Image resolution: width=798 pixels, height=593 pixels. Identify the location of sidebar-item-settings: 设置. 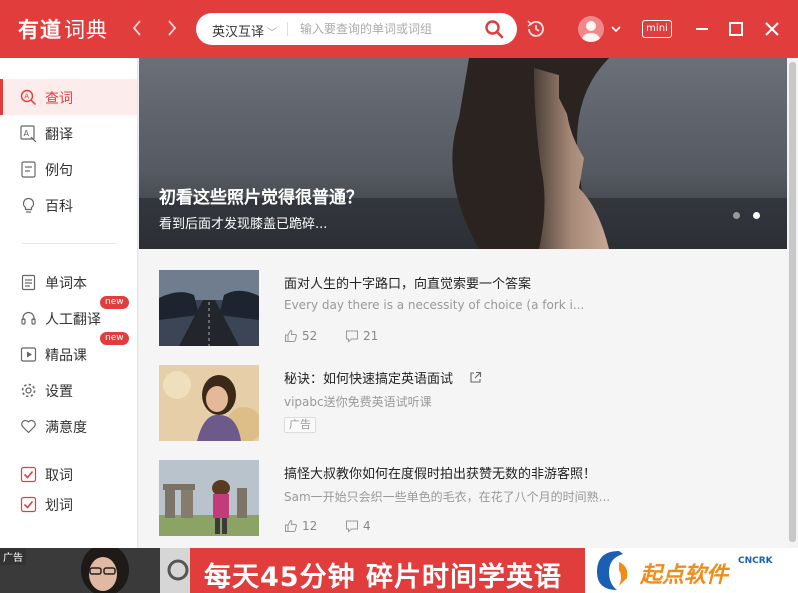
(68, 390).